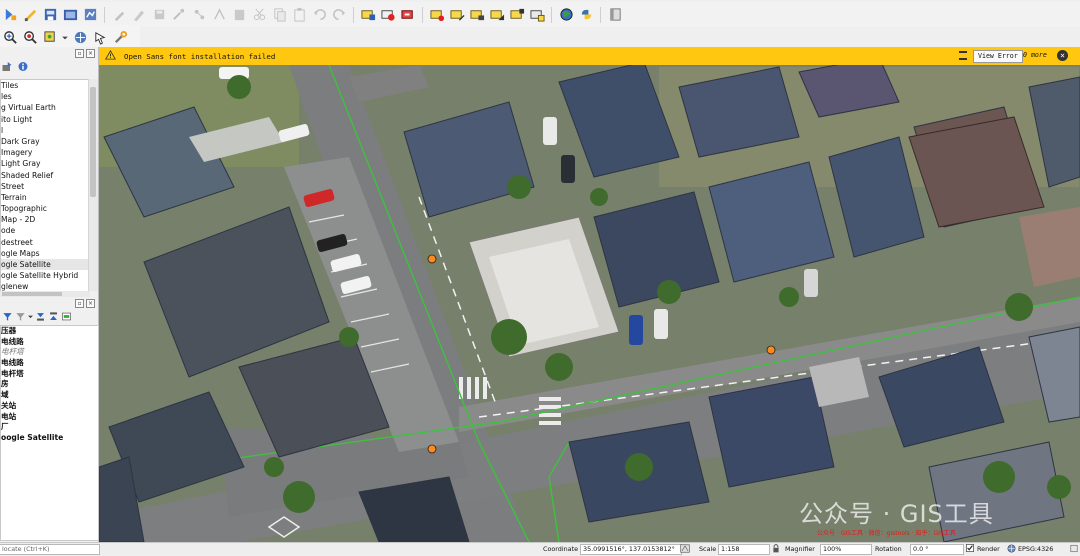  Describe the element at coordinates (1074, 549) in the screenshot. I see `messages-icon` at that location.